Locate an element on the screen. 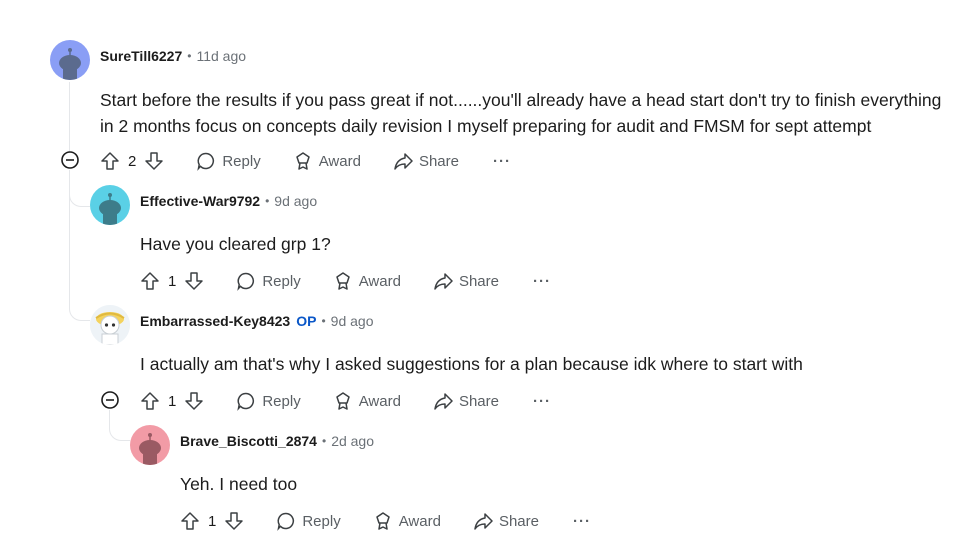 The height and width of the screenshot is (550, 967). username: Brave_Biscotti_2874 is located at coordinates (248, 441).